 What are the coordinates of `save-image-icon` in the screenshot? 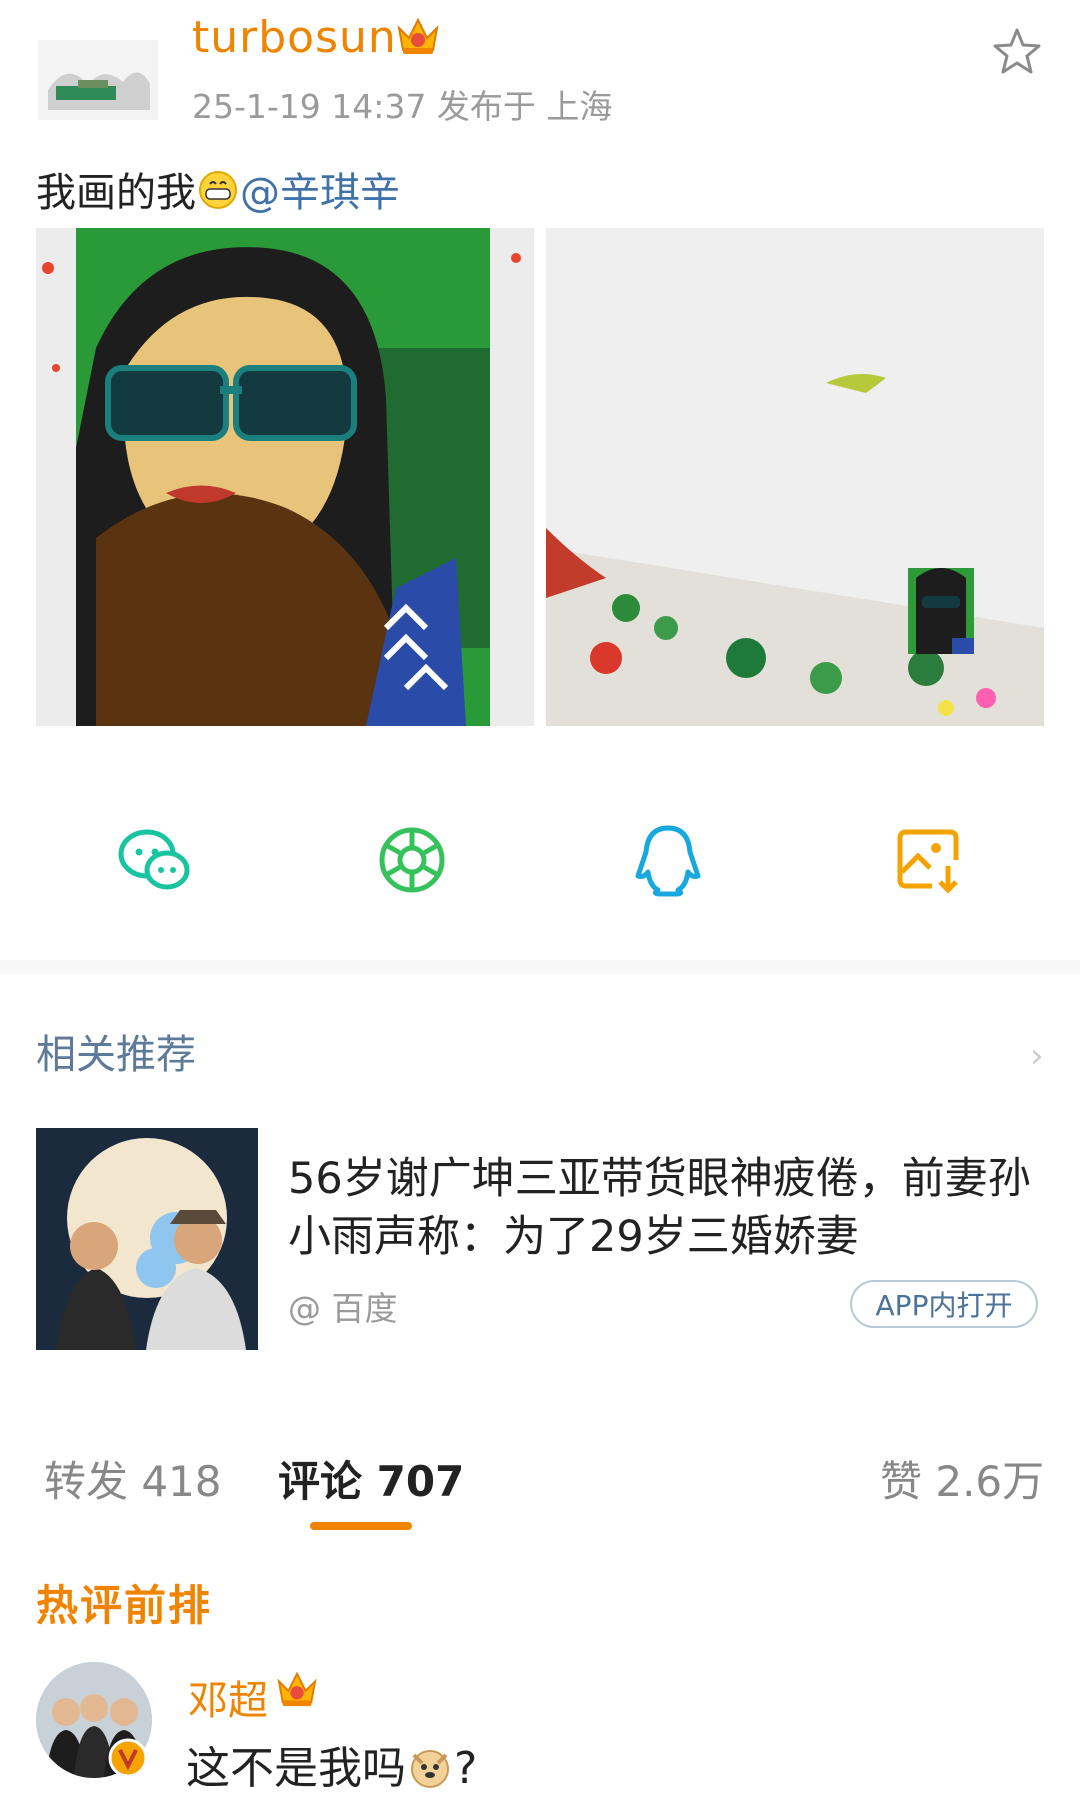 It's located at (930, 860).